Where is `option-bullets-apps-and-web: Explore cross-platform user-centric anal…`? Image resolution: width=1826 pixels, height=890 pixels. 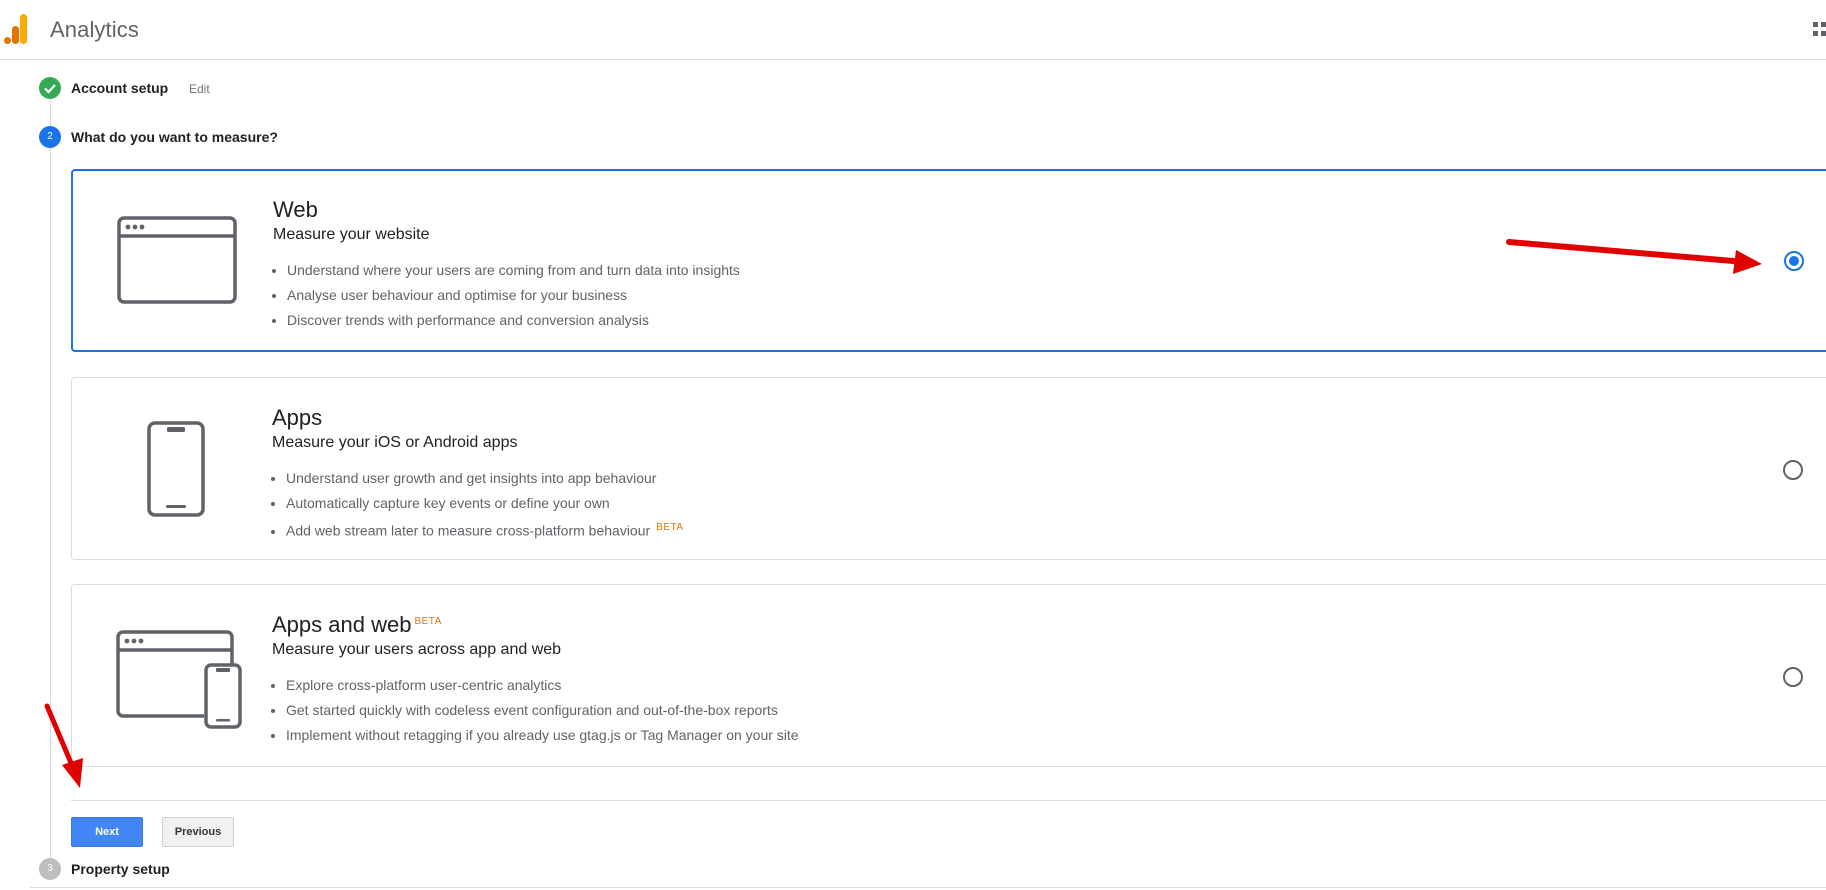 option-bullets-apps-and-web: Explore cross-platform user-centric anal… is located at coordinates (542, 712).